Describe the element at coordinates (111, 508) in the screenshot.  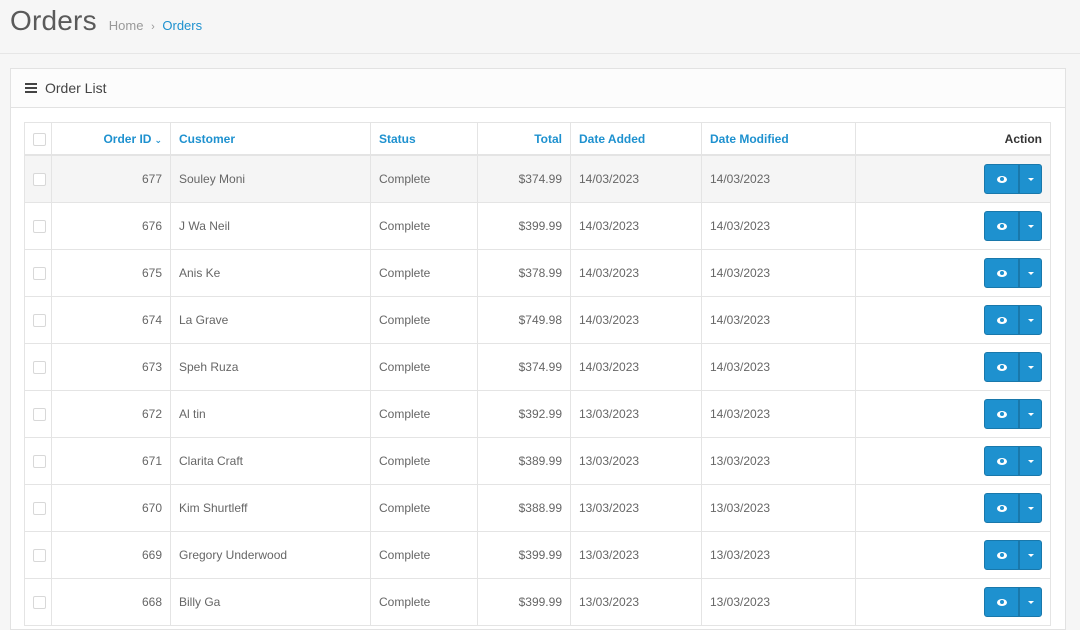
I see `order-id-cell: 670` at that location.